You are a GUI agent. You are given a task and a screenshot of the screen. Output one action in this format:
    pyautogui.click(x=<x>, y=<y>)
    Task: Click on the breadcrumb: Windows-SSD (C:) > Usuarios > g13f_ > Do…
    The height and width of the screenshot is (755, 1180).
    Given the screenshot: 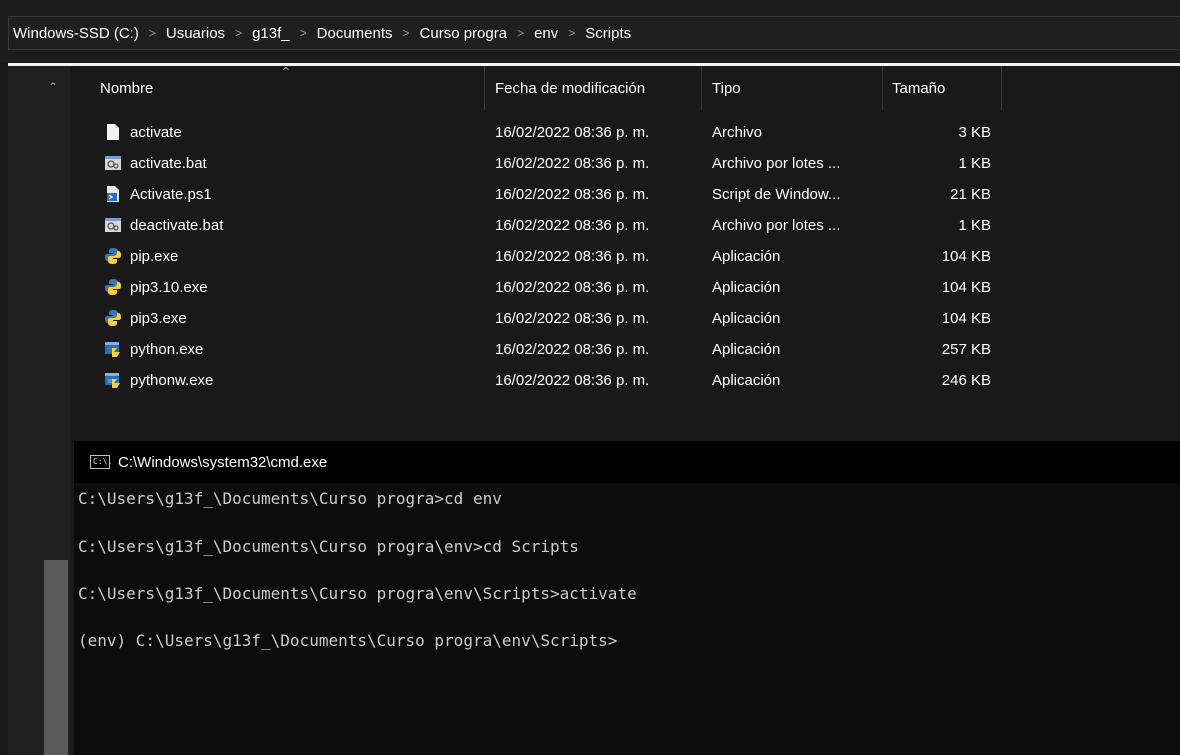 What is the action you would take?
    pyautogui.click(x=594, y=33)
    